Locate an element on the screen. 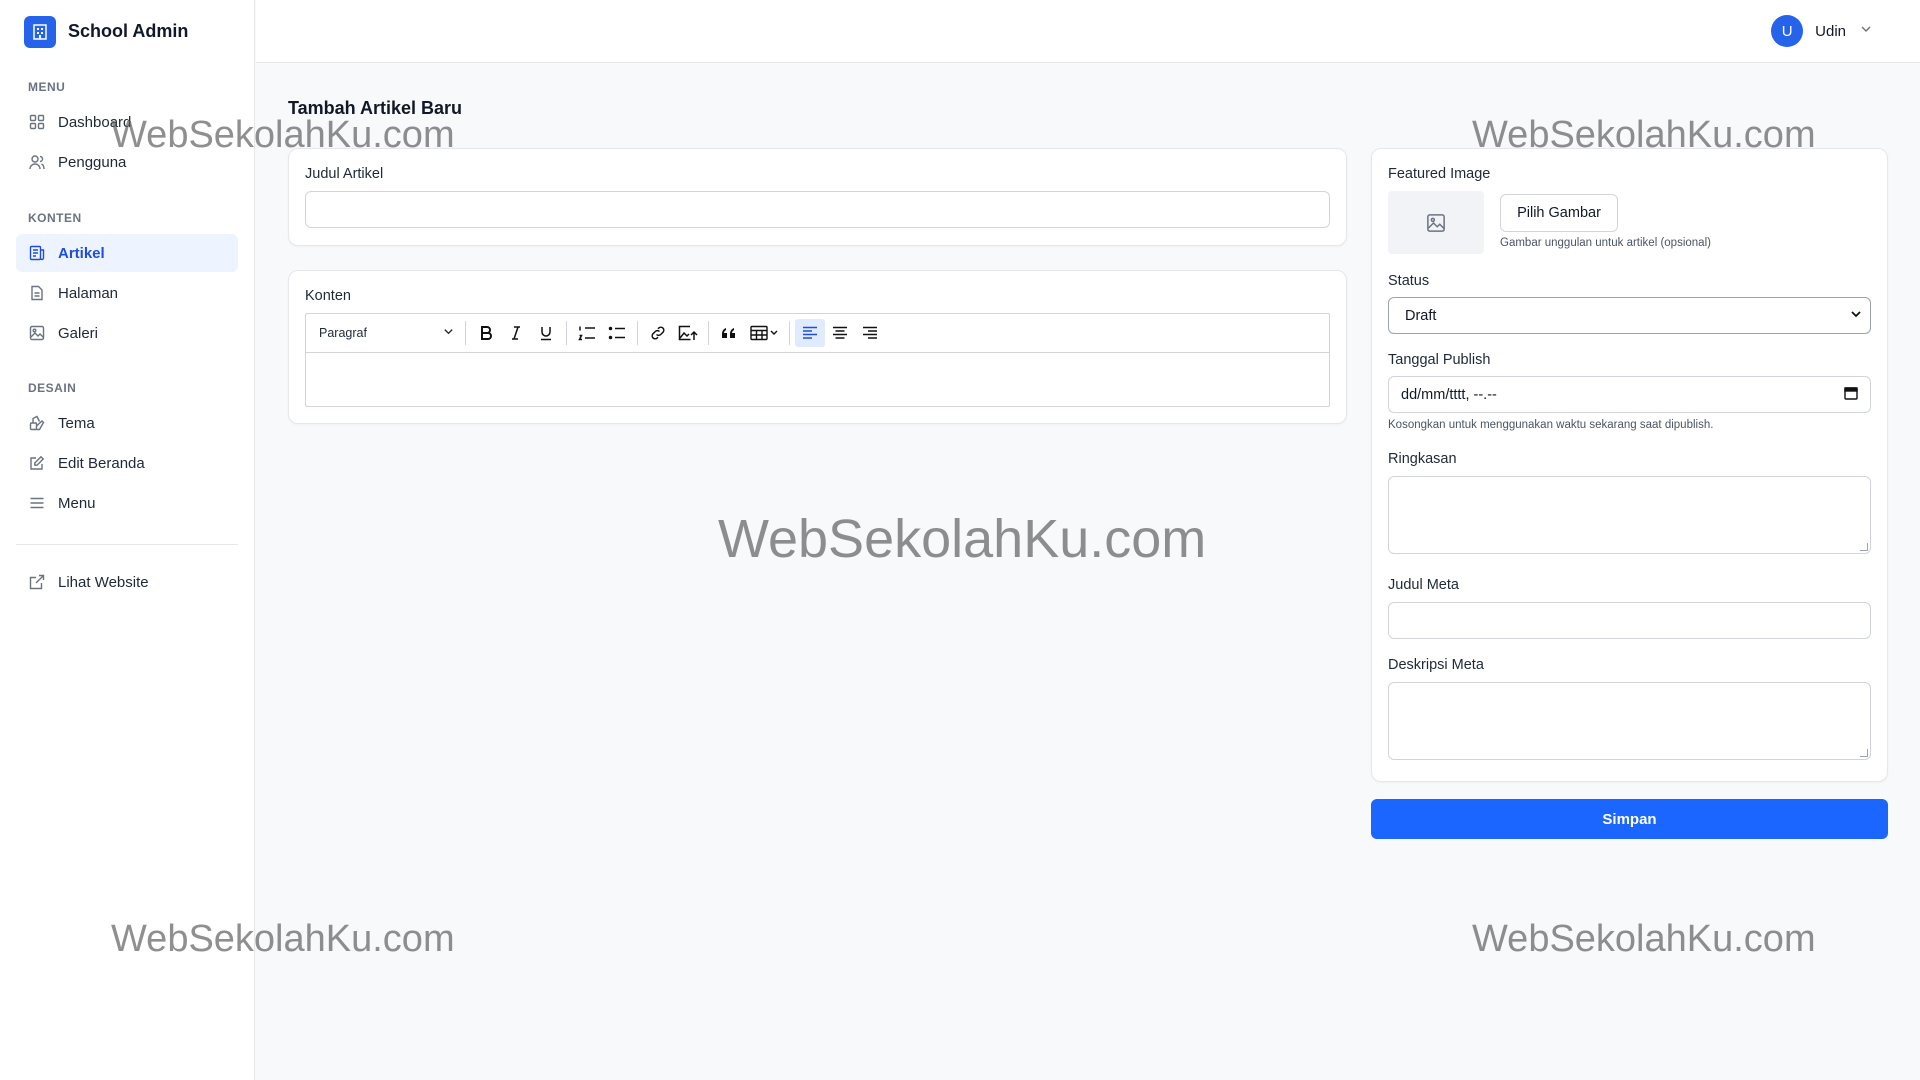 Image resolution: width=1920 pixels, height=1080 pixels. italic-button is located at coordinates (516, 333).